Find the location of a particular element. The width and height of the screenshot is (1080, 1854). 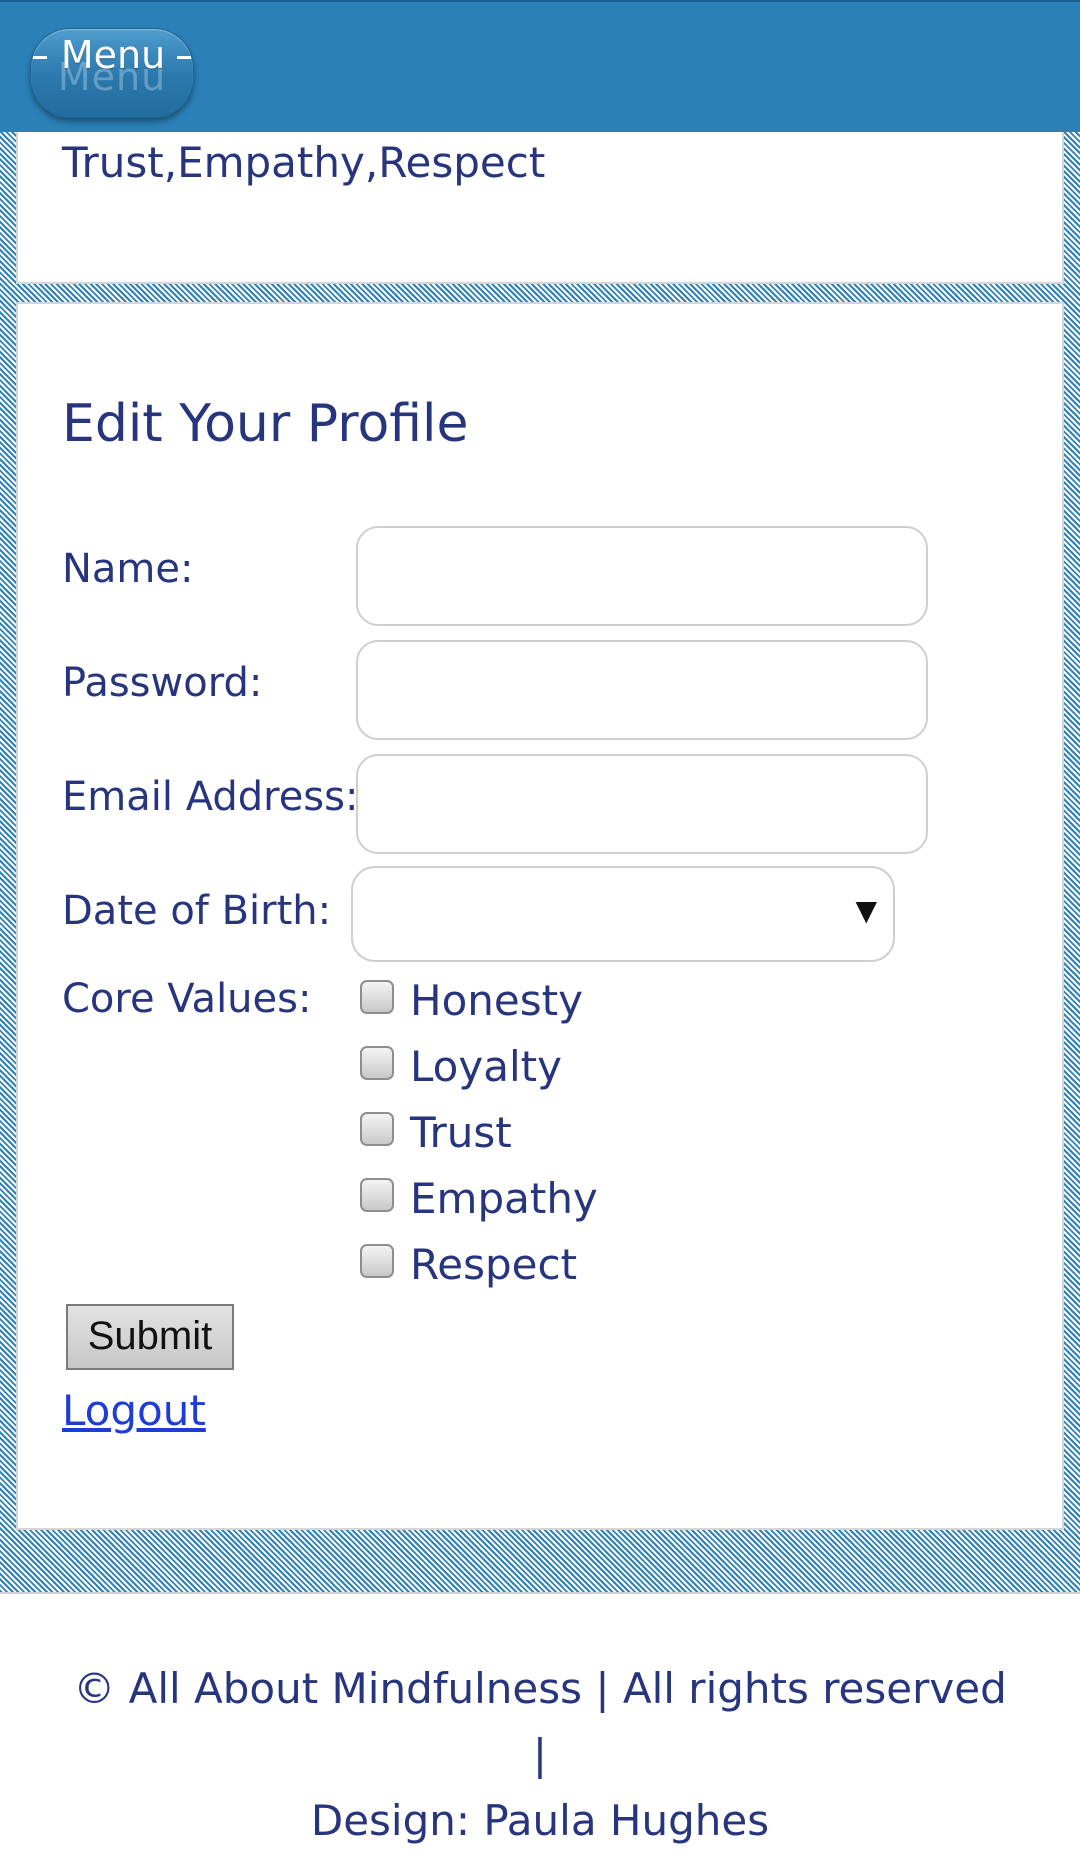

menu-dash-right-icon is located at coordinates (184, 57).